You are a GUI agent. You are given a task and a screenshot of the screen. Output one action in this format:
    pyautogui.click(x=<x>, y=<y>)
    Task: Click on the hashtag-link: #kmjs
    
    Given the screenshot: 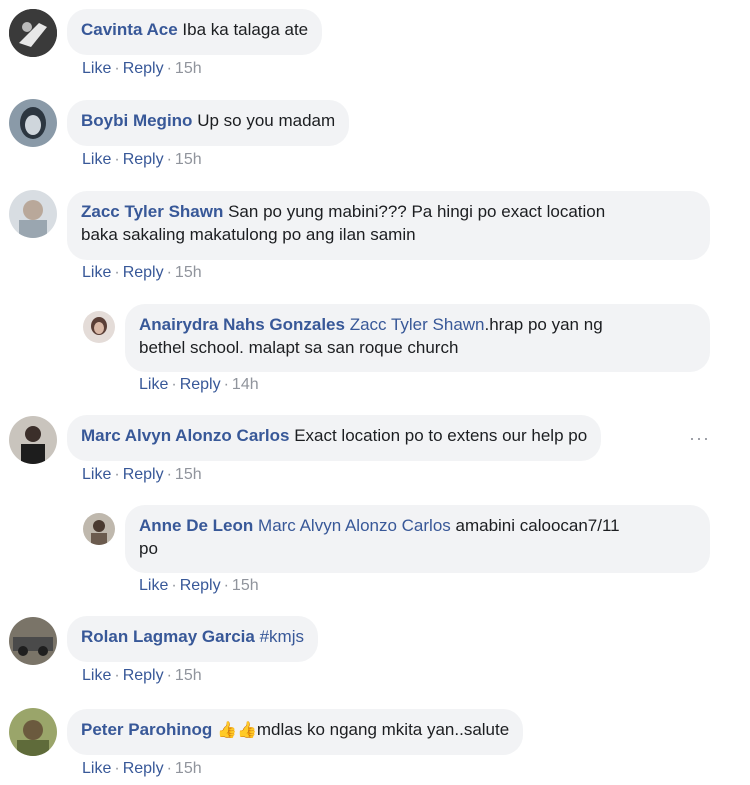 What is the action you would take?
    pyautogui.click(x=282, y=636)
    